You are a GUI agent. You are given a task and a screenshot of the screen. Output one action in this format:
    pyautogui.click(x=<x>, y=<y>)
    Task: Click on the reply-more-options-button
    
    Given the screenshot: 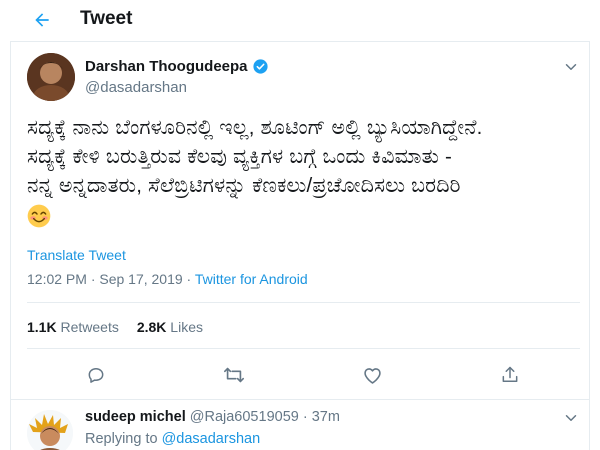 What is the action you would take?
    pyautogui.click(x=571, y=418)
    